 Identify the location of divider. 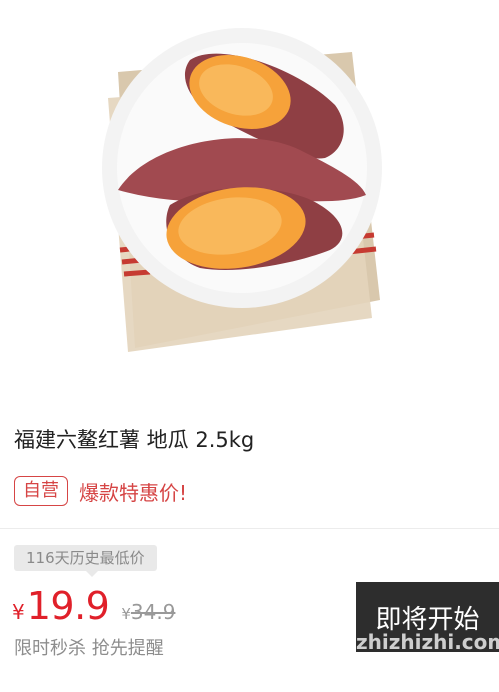
(249, 528).